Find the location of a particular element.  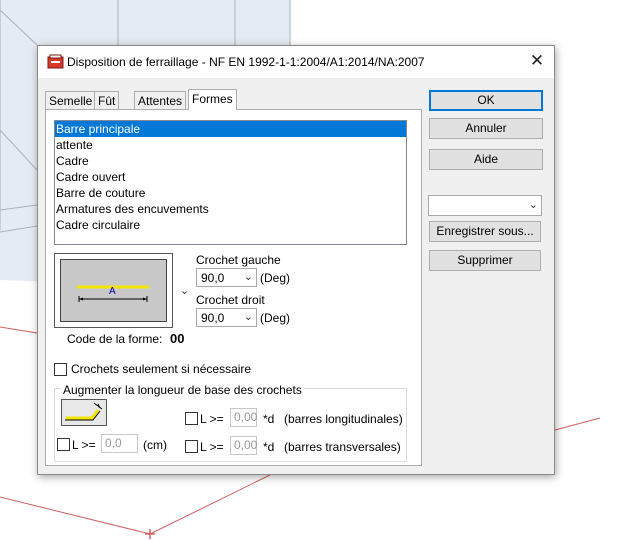

ok-button: OK is located at coordinates (486, 100).